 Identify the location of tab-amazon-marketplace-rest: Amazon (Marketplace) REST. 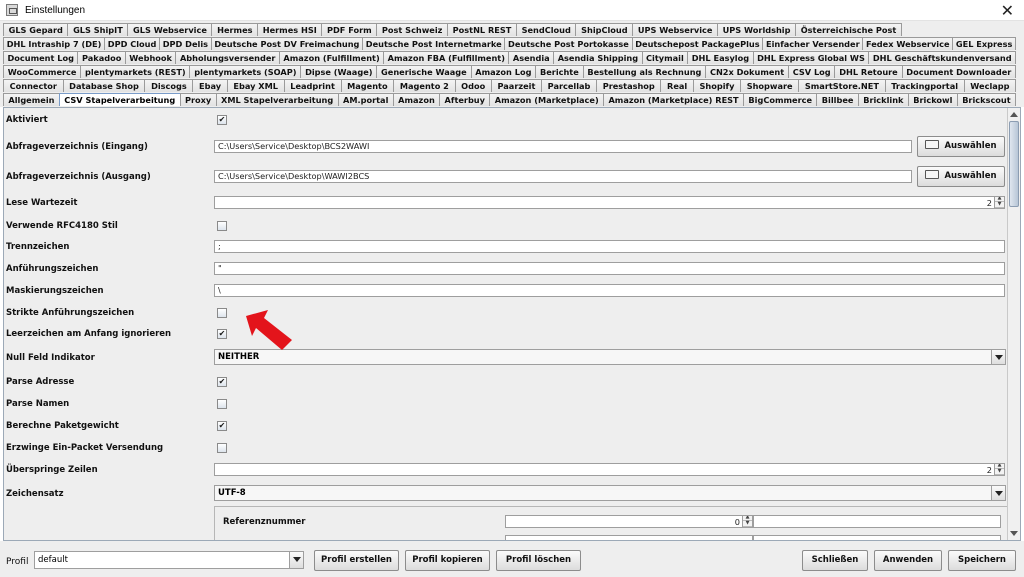
(674, 99).